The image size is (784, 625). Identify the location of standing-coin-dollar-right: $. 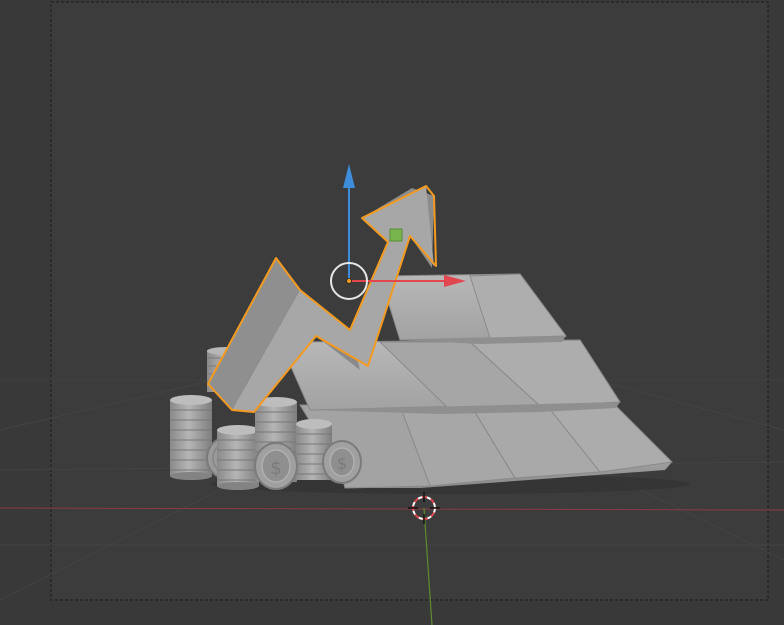
(342, 462).